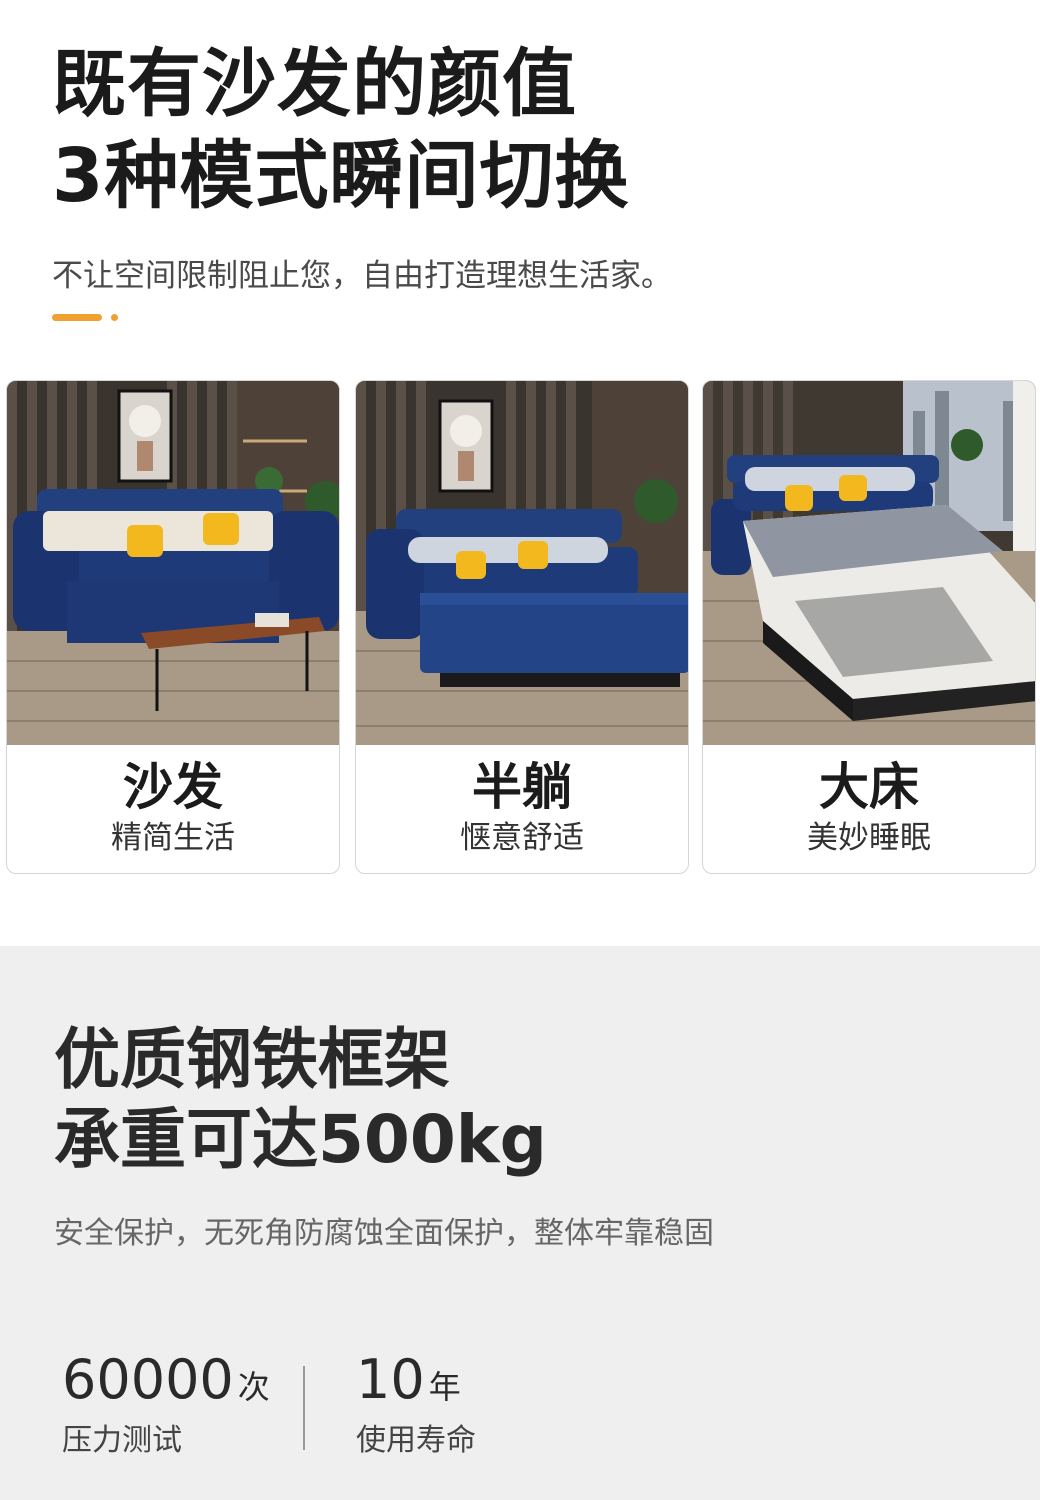  I want to click on stat-value-row: 60000 次, so click(166, 1383).